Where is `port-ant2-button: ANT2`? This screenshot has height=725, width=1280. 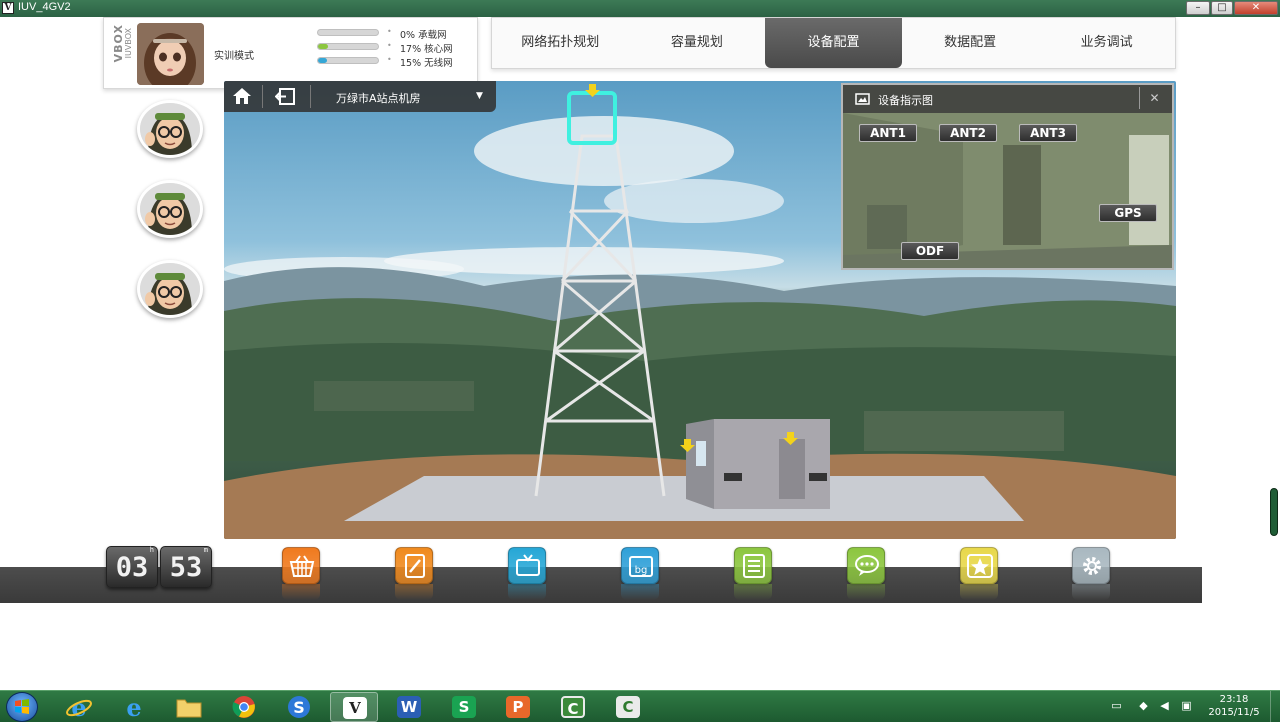
port-ant2-button: ANT2 is located at coordinates (968, 133).